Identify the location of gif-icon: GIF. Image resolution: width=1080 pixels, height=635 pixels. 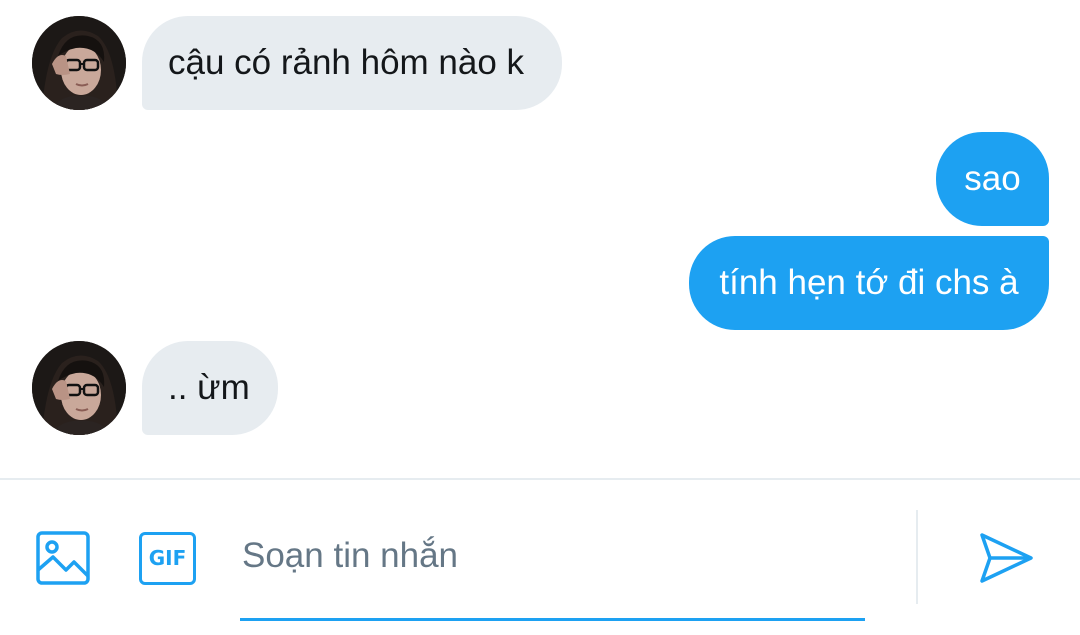
(167, 558).